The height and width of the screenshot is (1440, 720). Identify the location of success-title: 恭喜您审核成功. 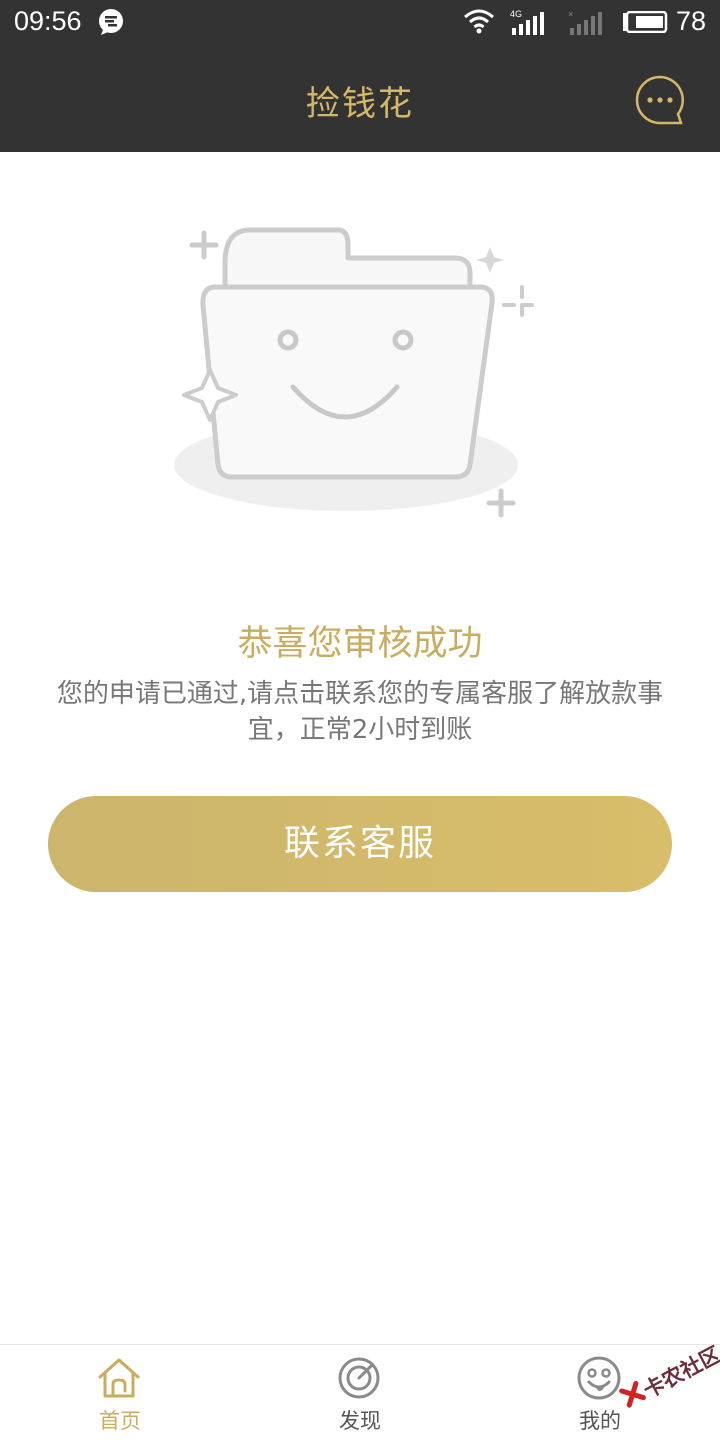
(360, 644).